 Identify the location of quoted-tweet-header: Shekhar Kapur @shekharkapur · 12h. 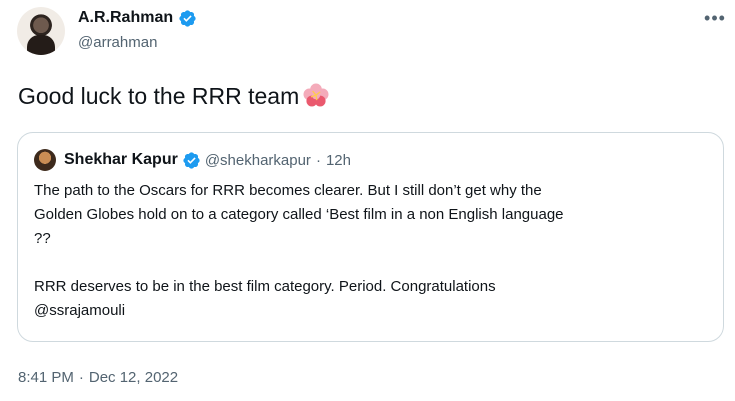
(192, 160).